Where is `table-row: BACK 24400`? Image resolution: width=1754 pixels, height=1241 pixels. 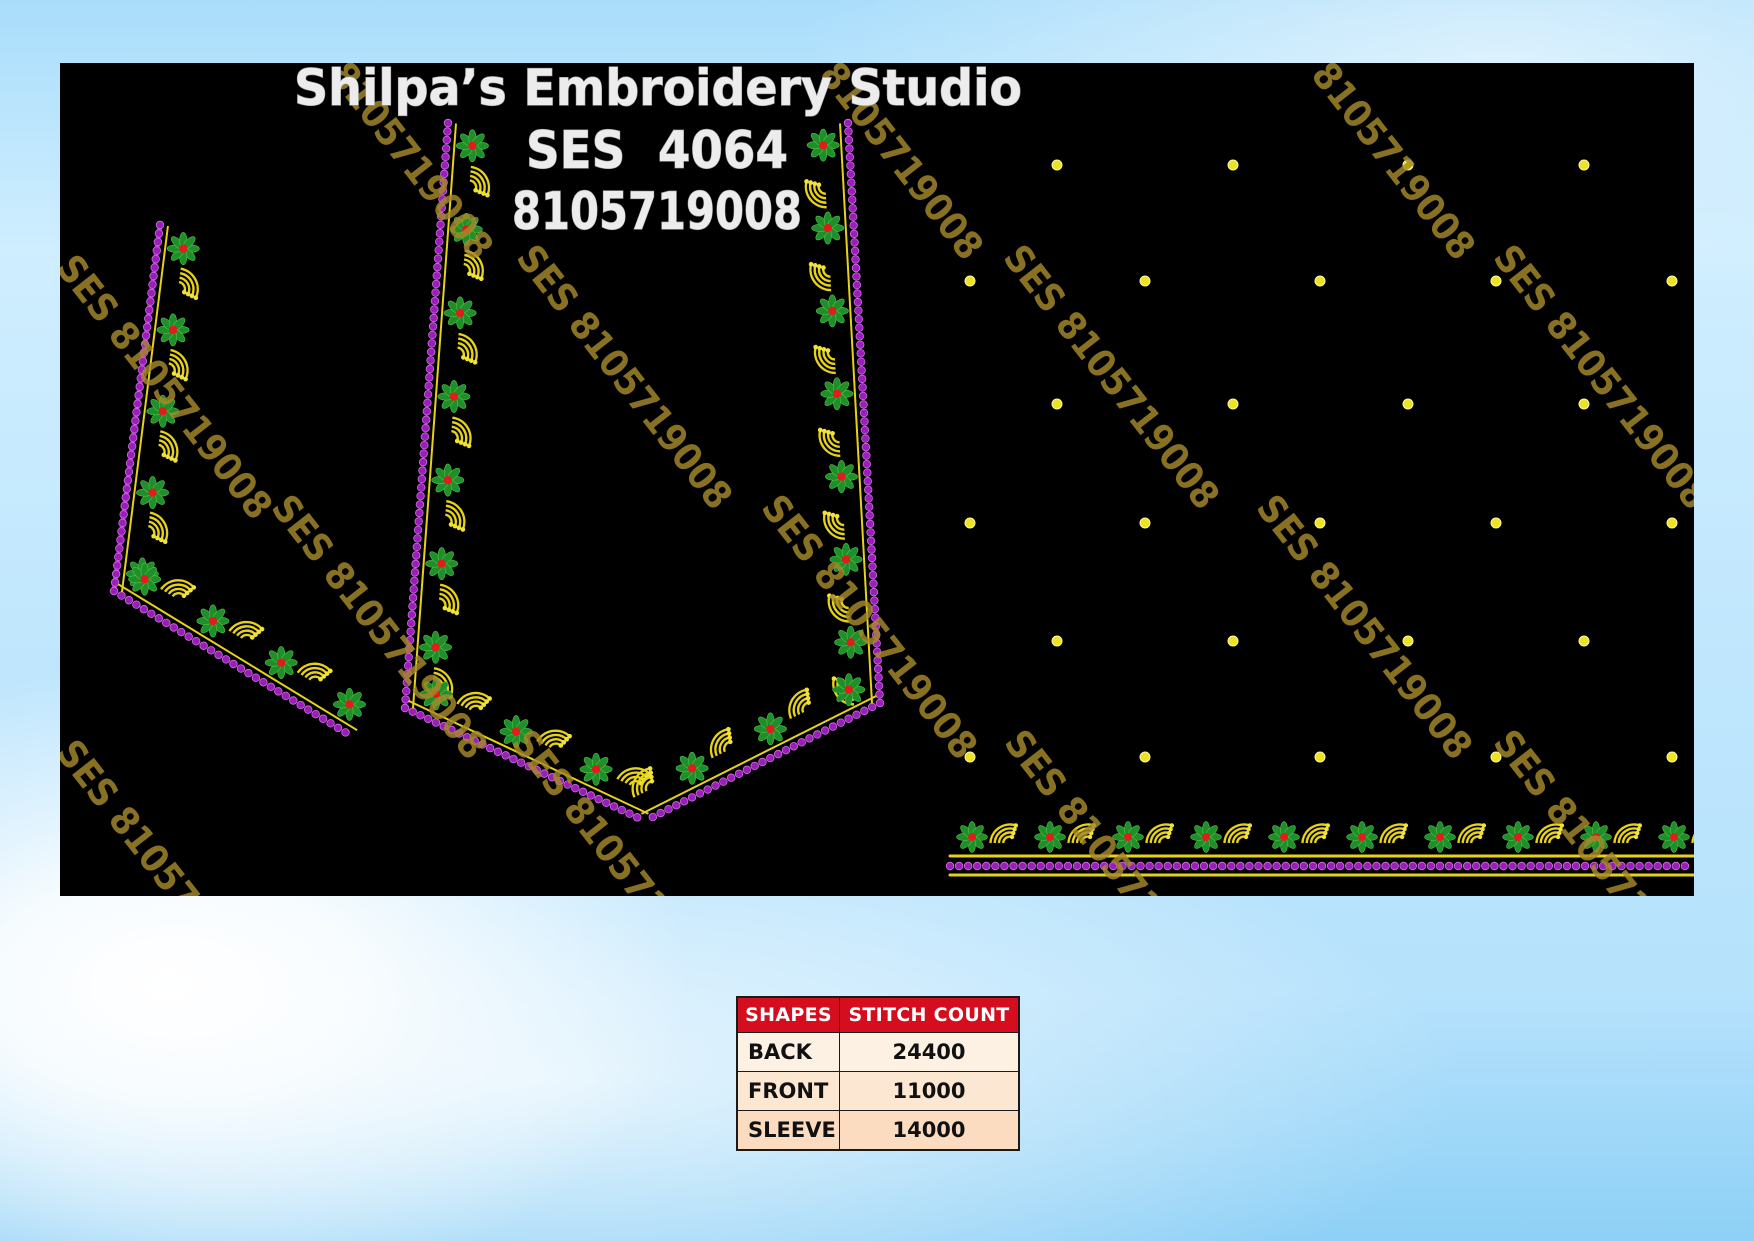
table-row: BACK 24400 is located at coordinates (878, 1052).